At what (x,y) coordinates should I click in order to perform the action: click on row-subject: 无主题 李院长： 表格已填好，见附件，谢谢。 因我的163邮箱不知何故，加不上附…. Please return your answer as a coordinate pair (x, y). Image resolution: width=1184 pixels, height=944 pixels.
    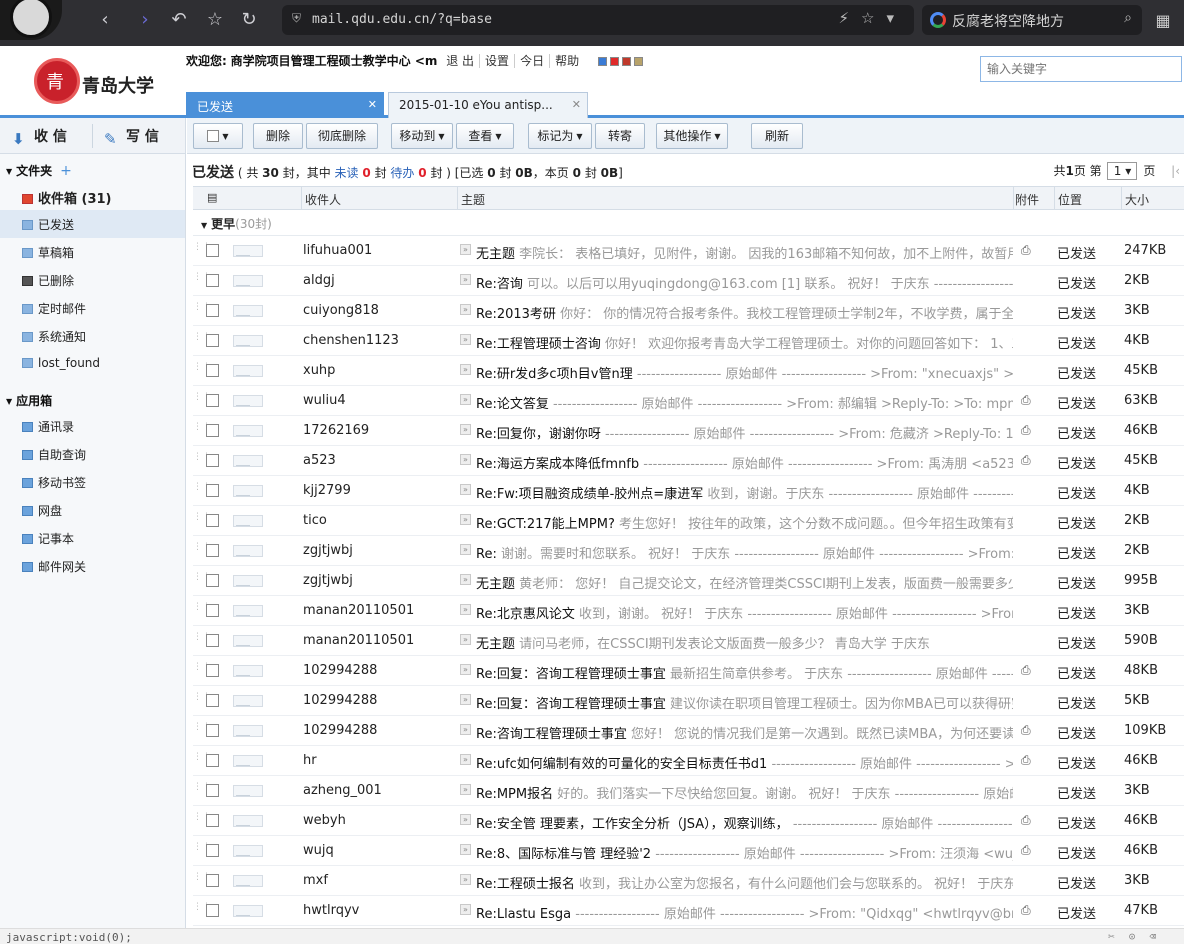
    Looking at the image, I should click on (744, 252).